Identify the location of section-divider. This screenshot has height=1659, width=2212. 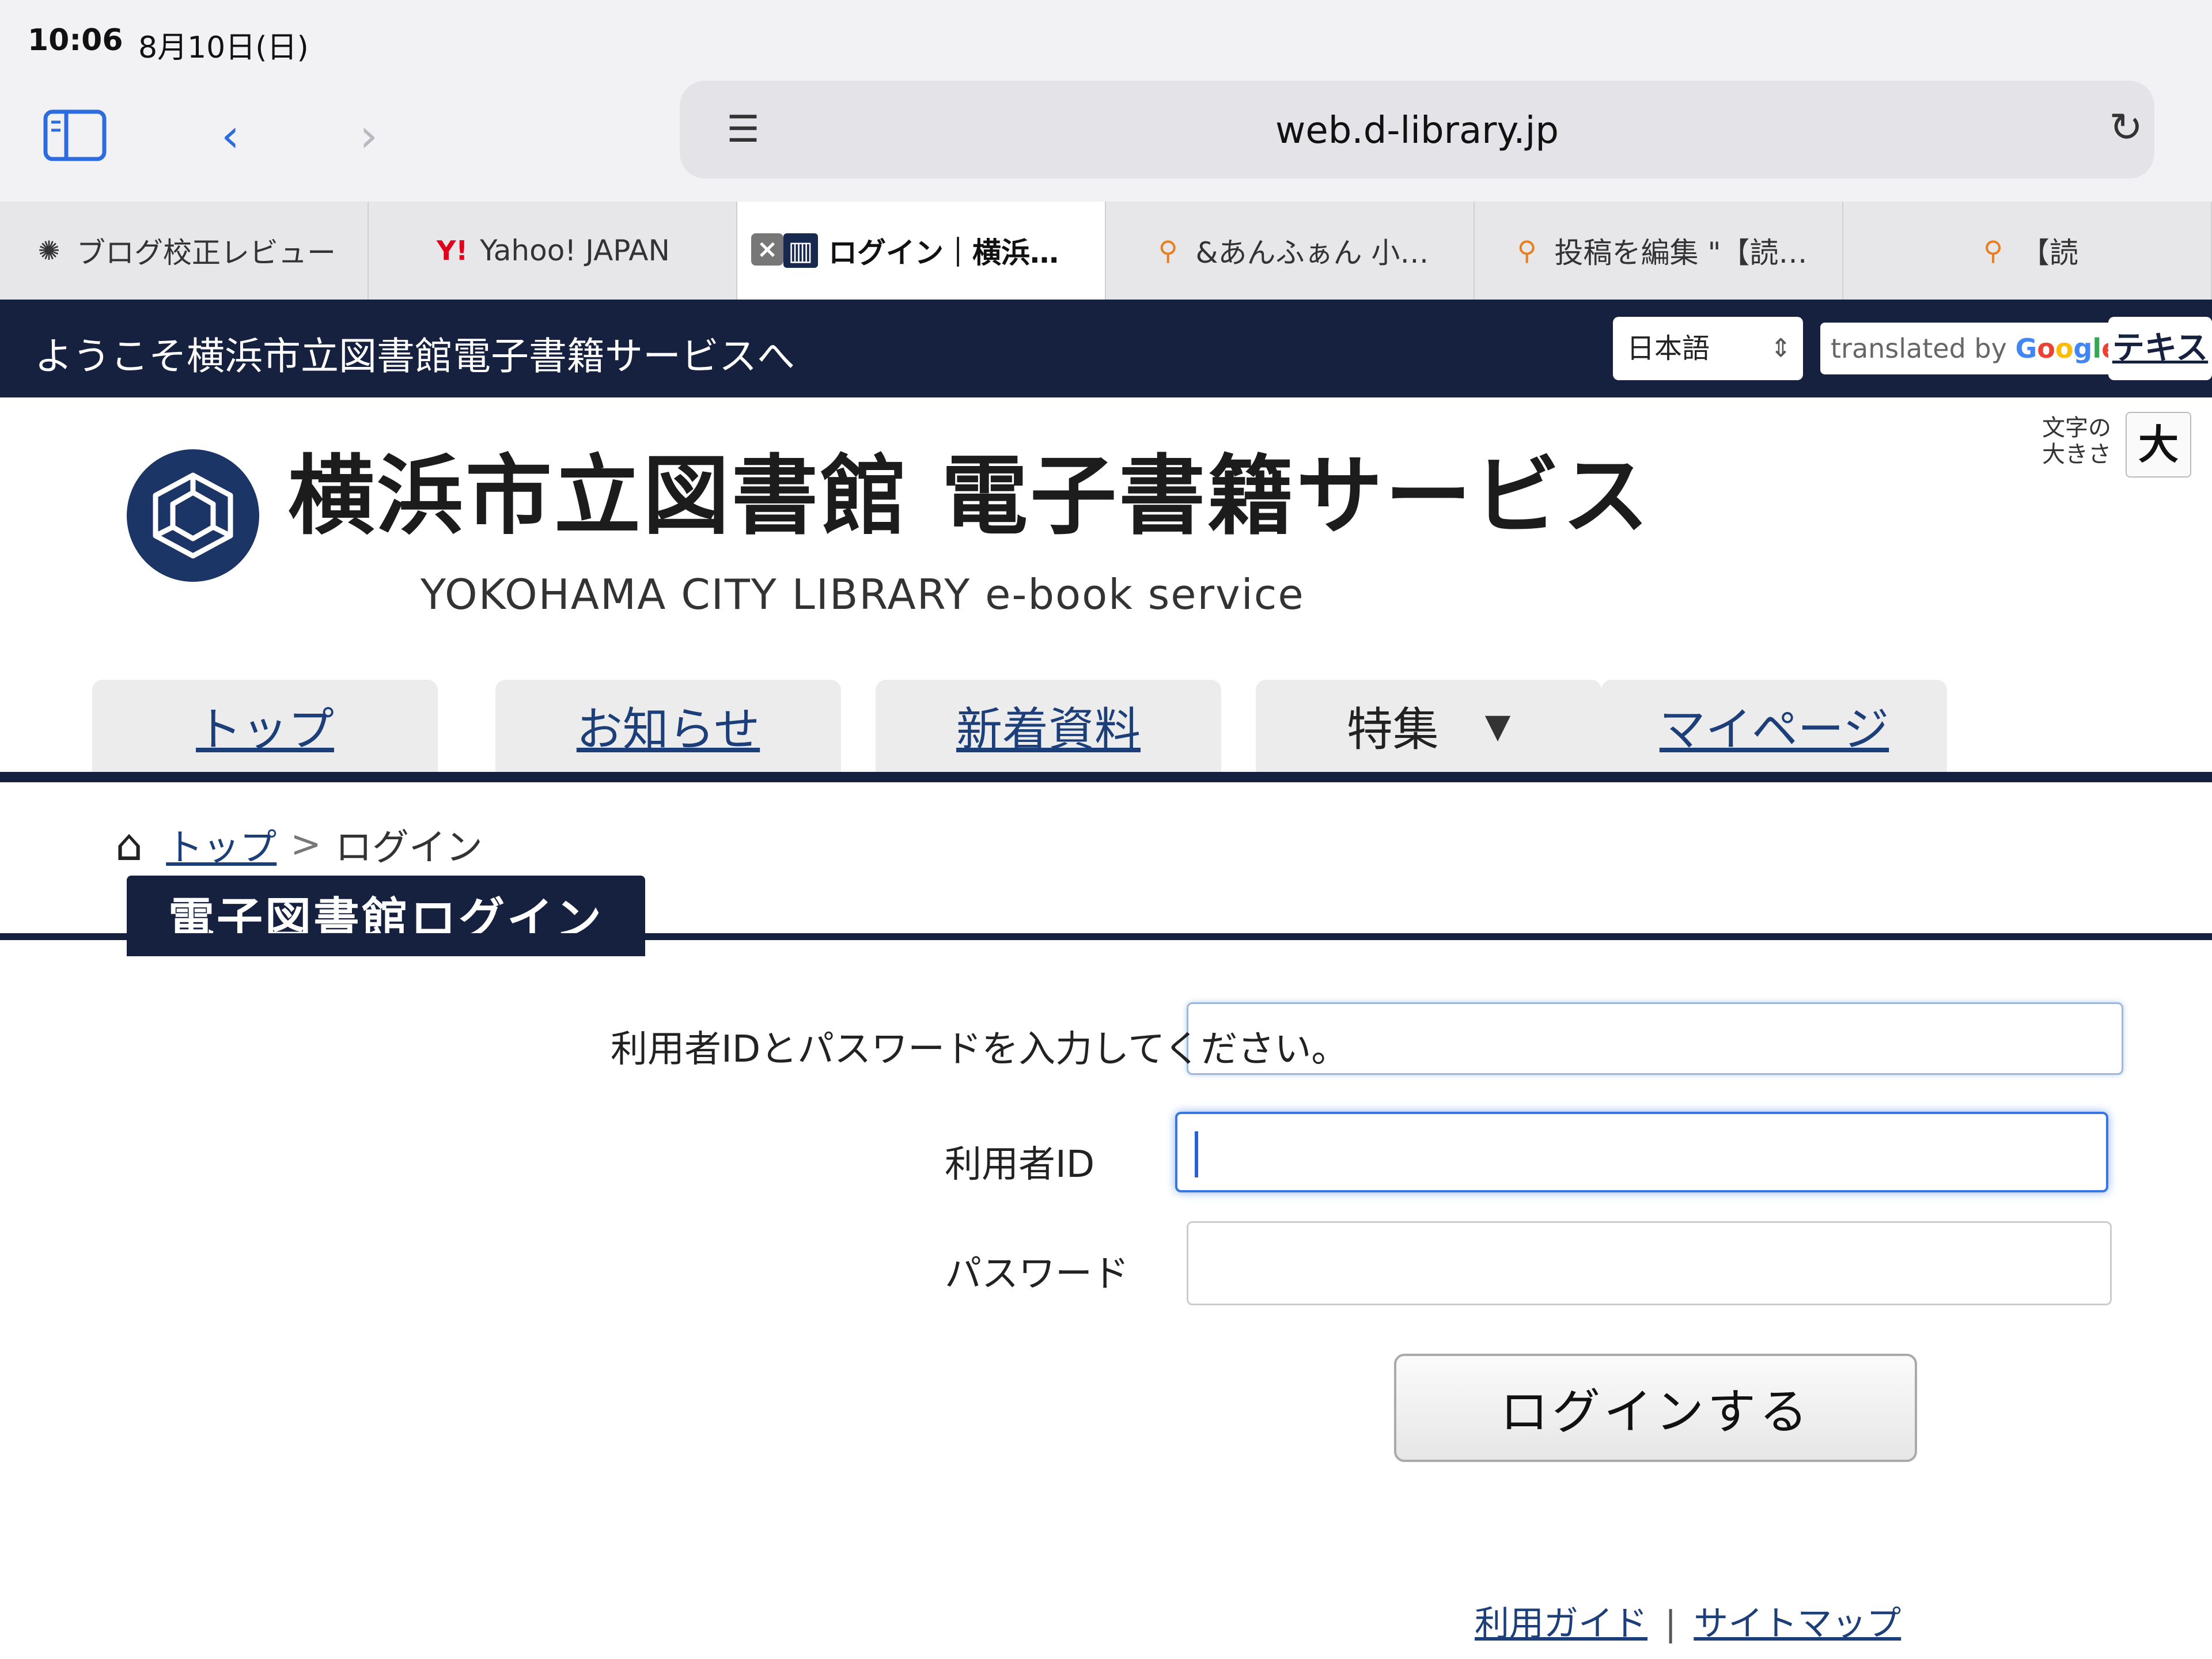
(1106, 936).